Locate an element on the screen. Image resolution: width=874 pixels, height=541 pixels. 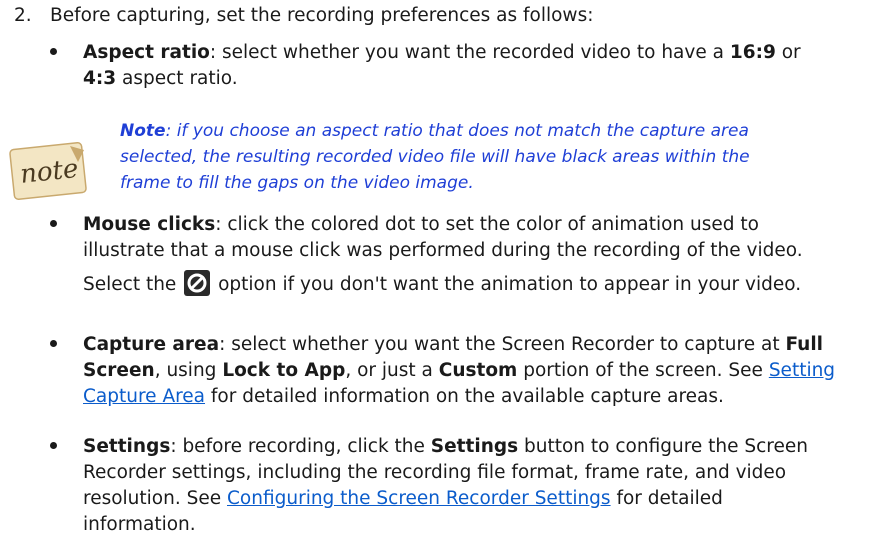
svg-text: note is located at coordinates (49, 172).